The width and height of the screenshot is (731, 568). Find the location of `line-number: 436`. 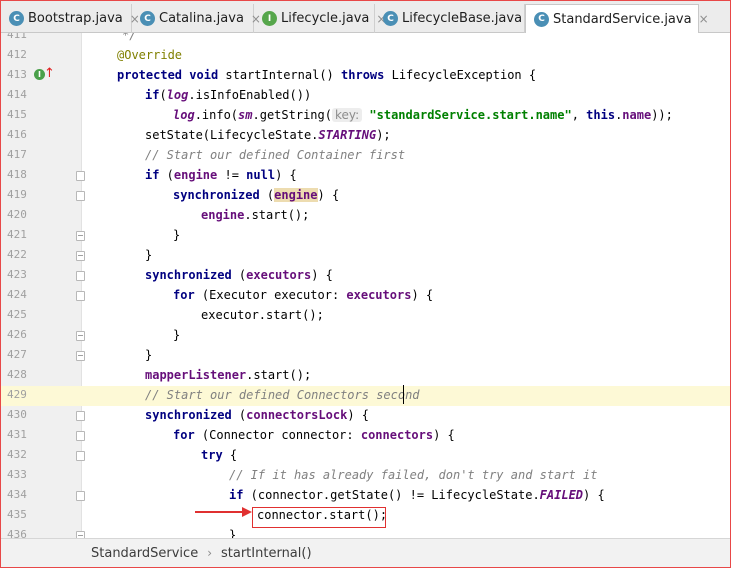

line-number: 436 is located at coordinates (17, 533).